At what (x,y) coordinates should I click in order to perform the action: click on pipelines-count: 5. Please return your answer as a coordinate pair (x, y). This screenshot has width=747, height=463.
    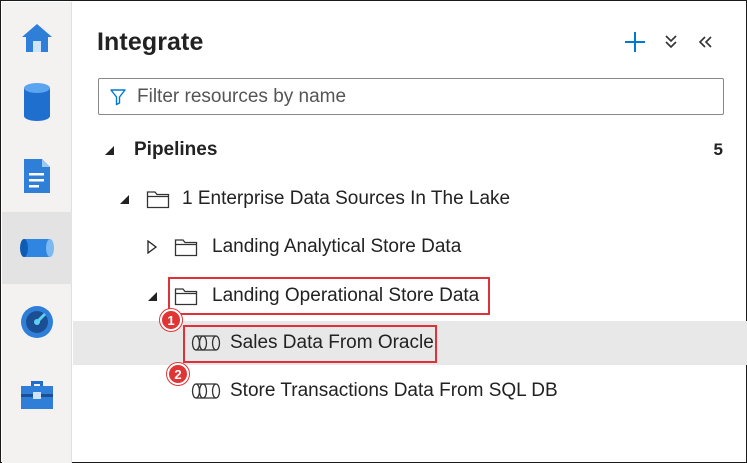
    Looking at the image, I should click on (718, 149).